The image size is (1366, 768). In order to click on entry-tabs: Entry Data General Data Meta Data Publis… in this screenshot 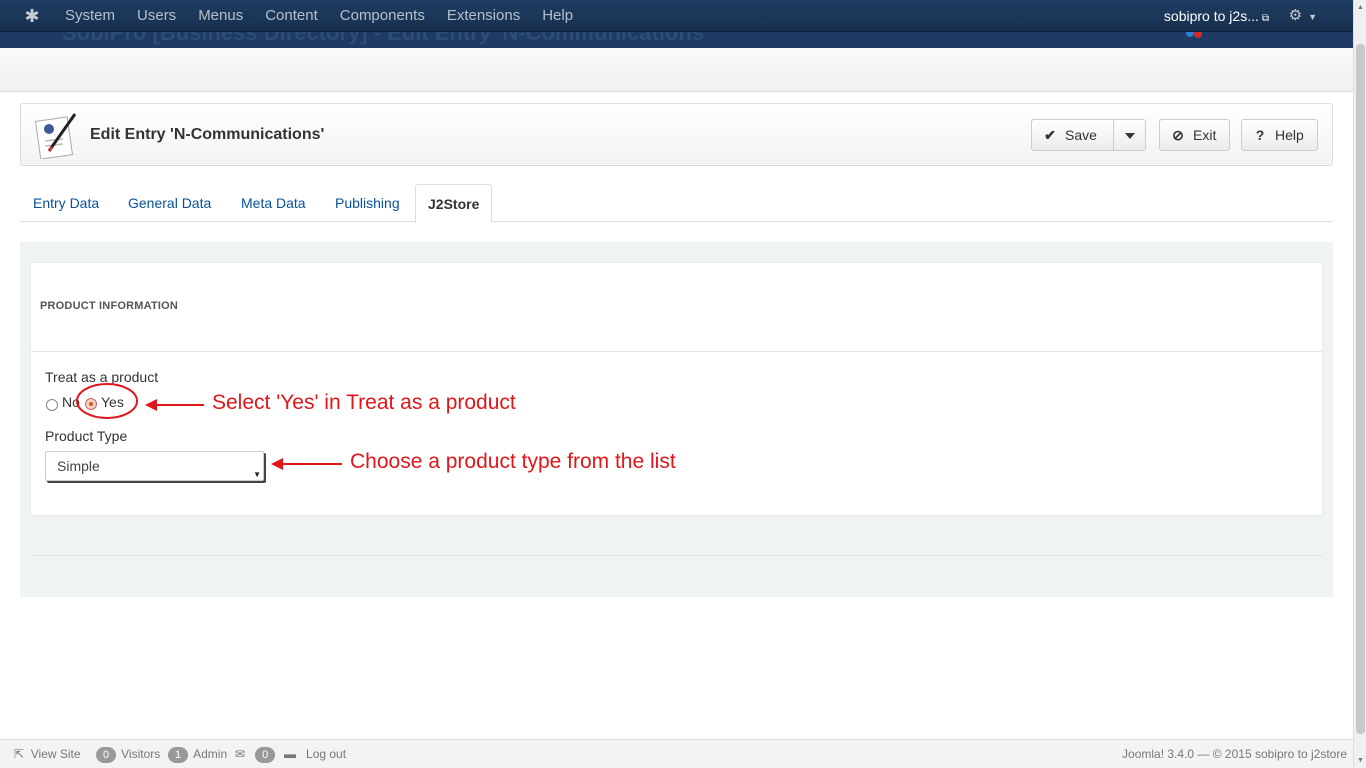, I will do `click(676, 203)`.